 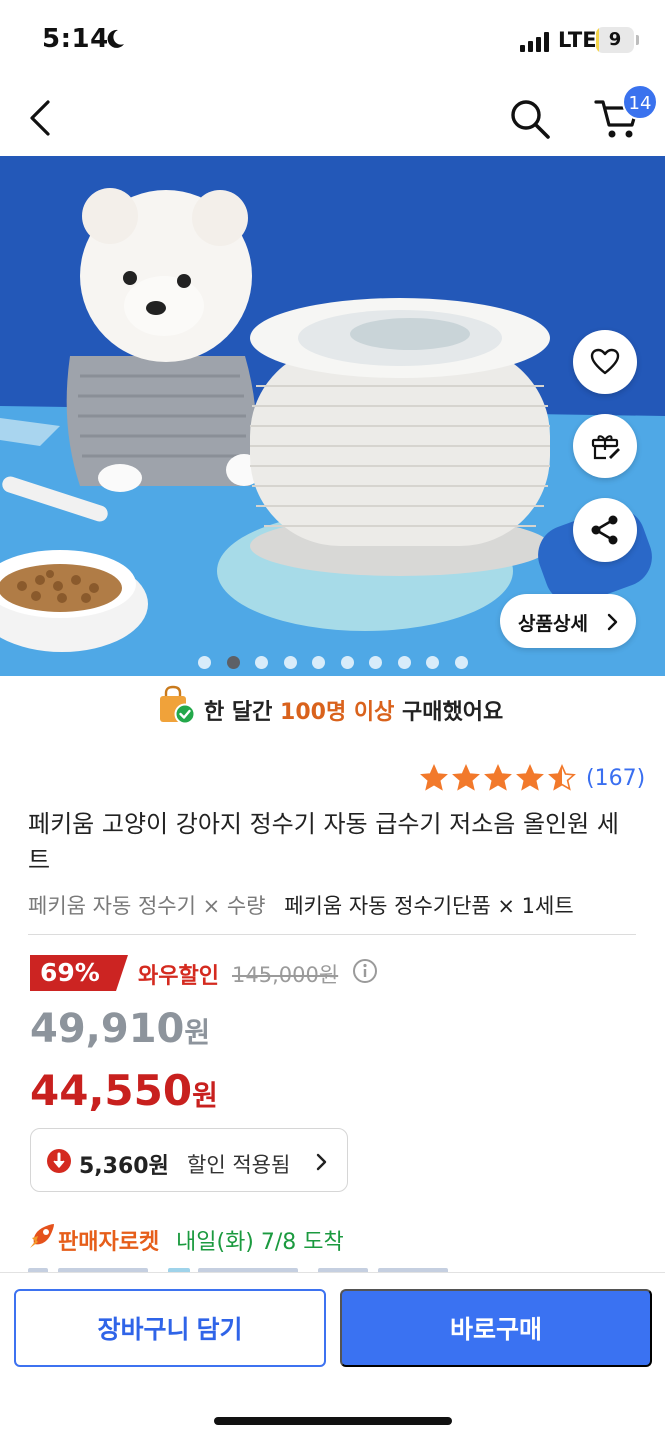 I want to click on final-price: 44,550원, so click(x=124, y=1090).